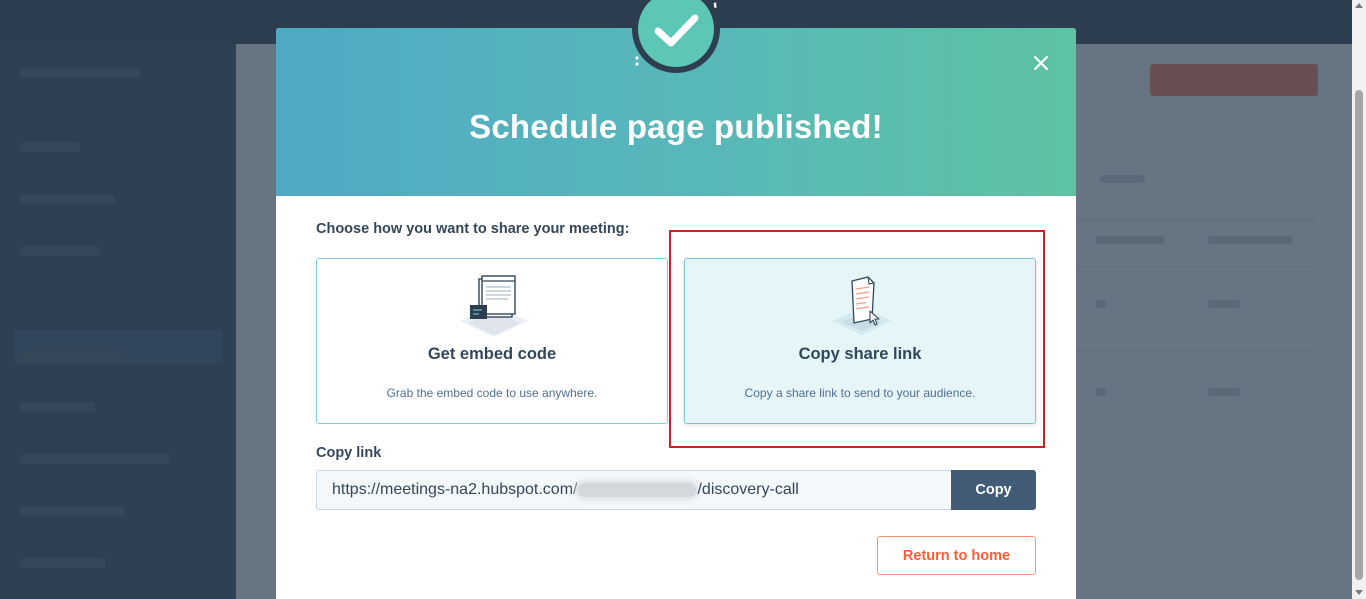 Image resolution: width=1366 pixels, height=599 pixels. I want to click on share-link-url-suffix: /discovery-call, so click(748, 489).